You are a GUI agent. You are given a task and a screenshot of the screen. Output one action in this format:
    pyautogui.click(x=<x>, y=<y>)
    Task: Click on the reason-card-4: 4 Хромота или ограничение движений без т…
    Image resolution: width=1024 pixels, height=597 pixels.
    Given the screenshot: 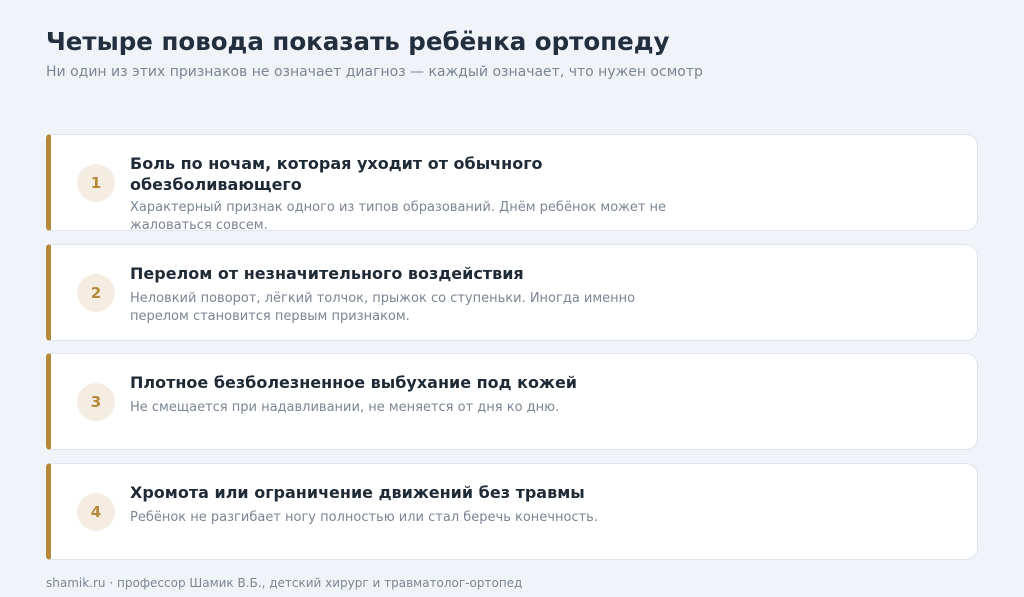 What is the action you would take?
    pyautogui.click(x=512, y=511)
    